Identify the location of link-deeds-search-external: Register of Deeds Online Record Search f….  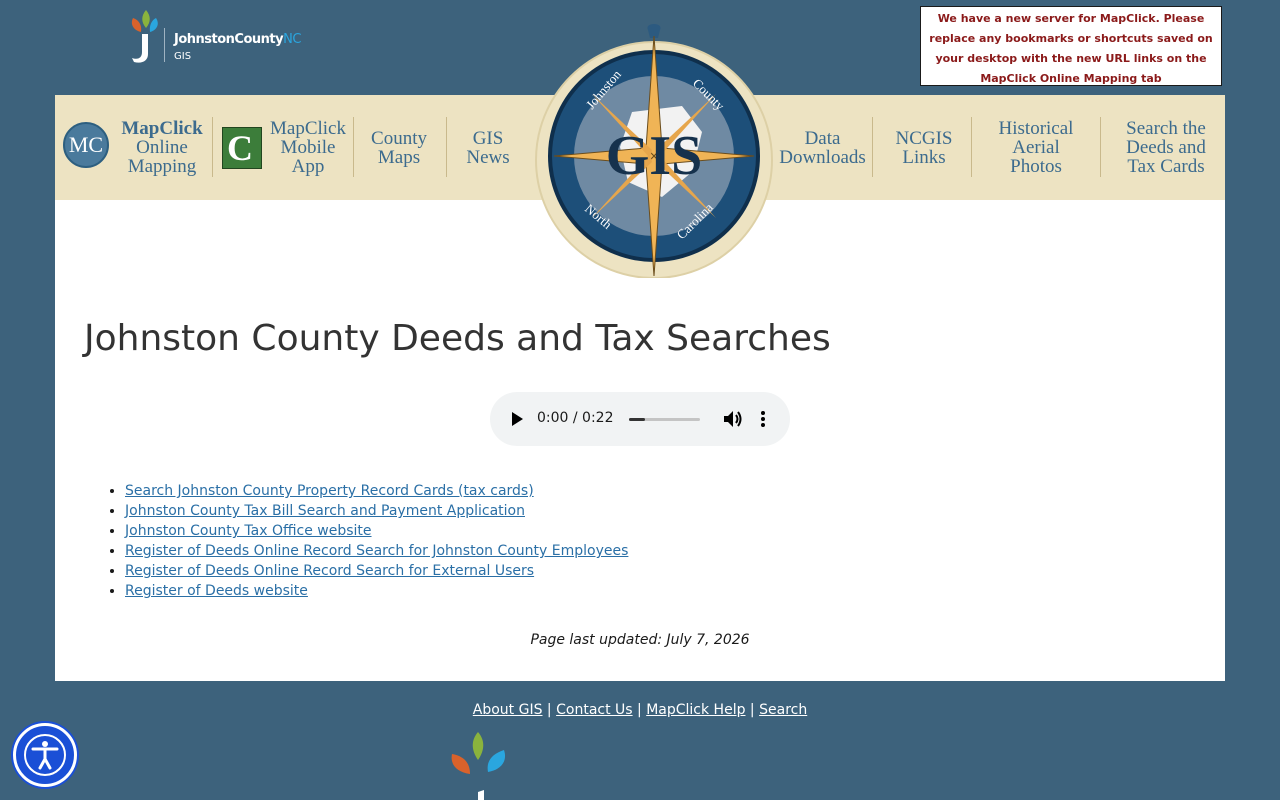
(329, 571).